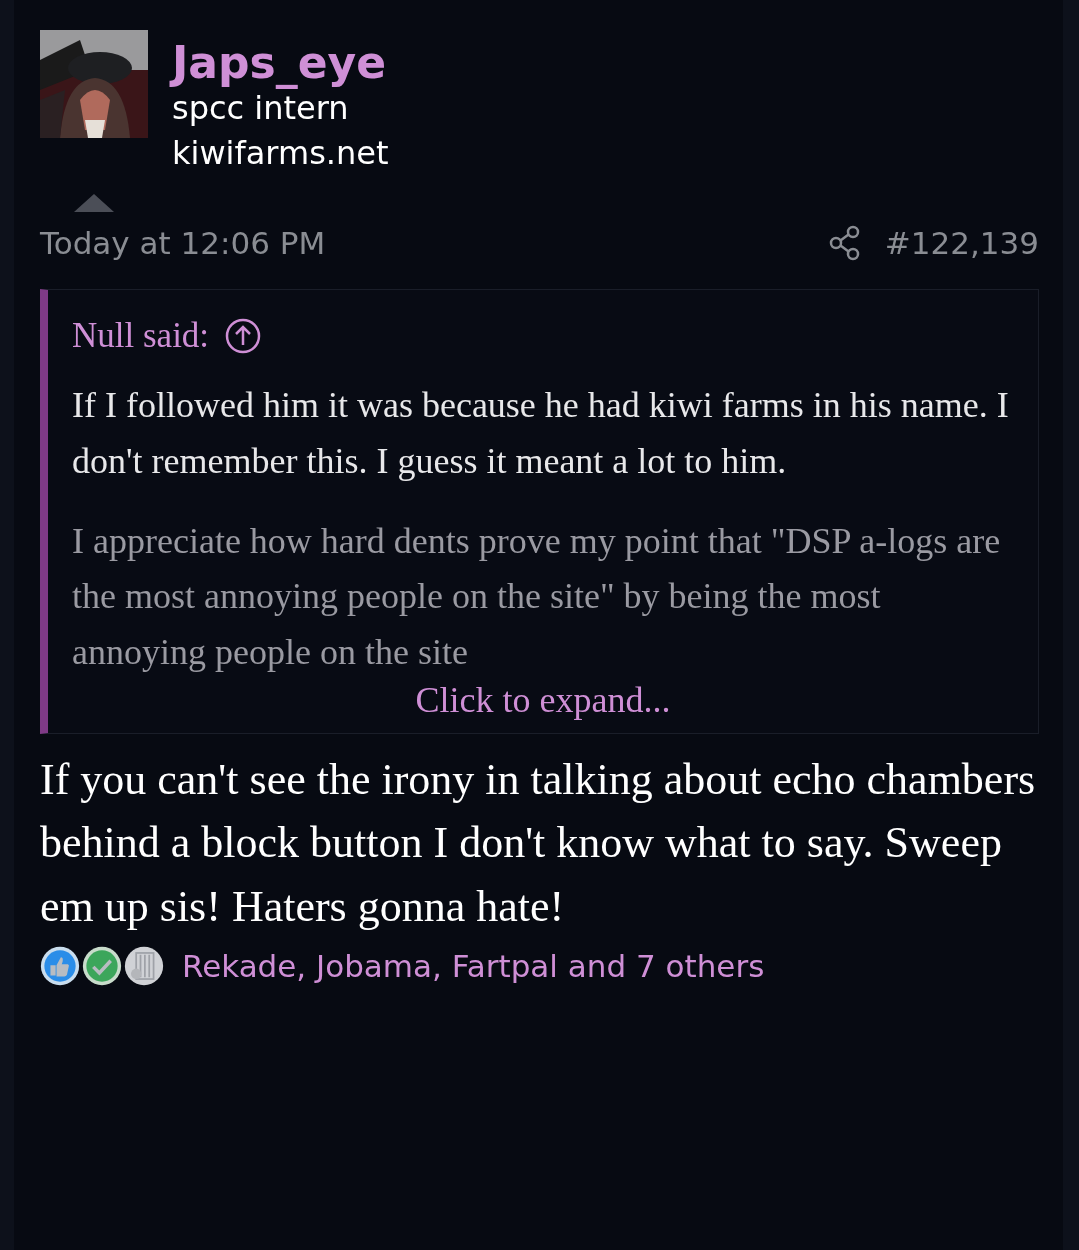 The image size is (1079, 1250). What do you see at coordinates (102, 966) in the screenshot?
I see `checkmark-icon` at bounding box center [102, 966].